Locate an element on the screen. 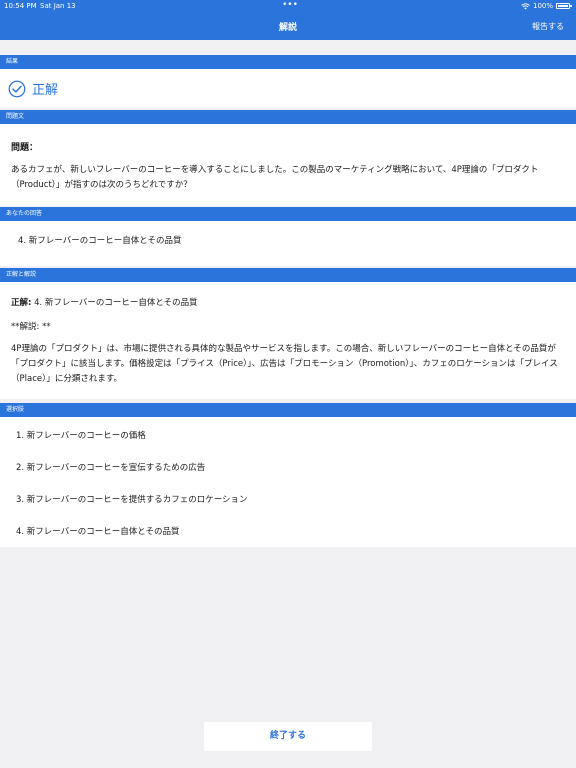  result-panel: 正解 is located at coordinates (288, 88).